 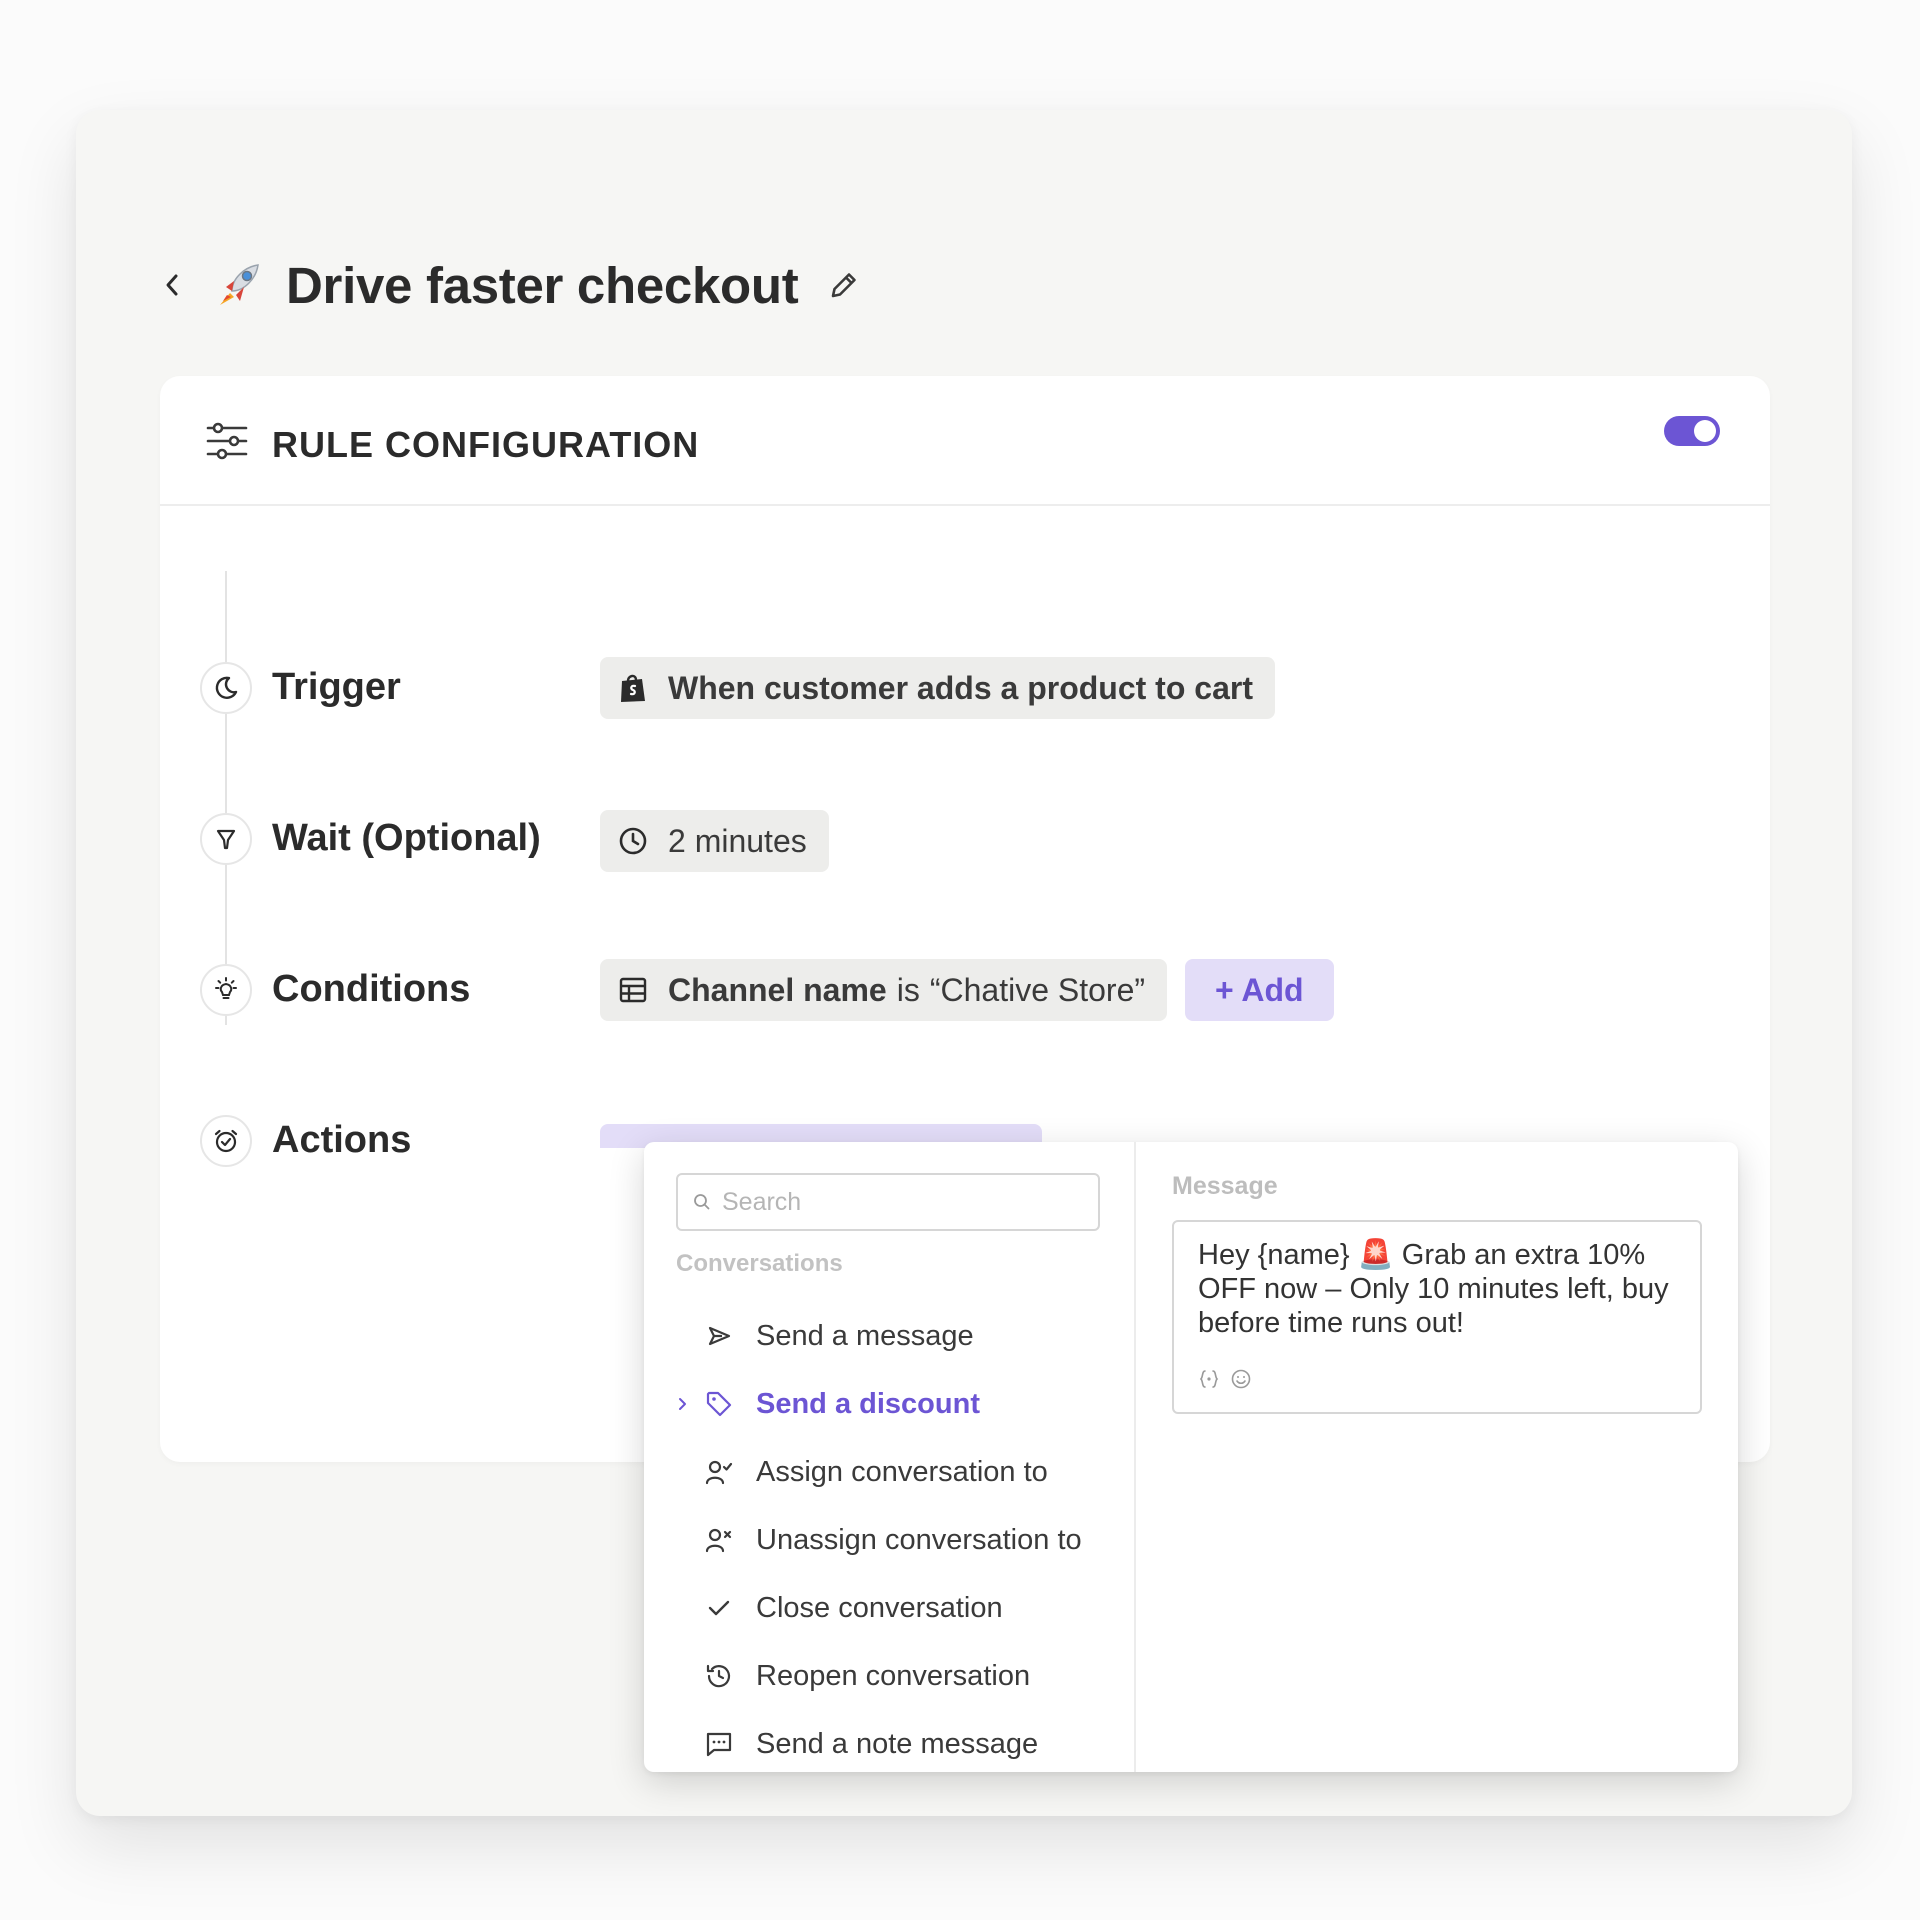 I want to click on edit-title-button, so click(x=844, y=285).